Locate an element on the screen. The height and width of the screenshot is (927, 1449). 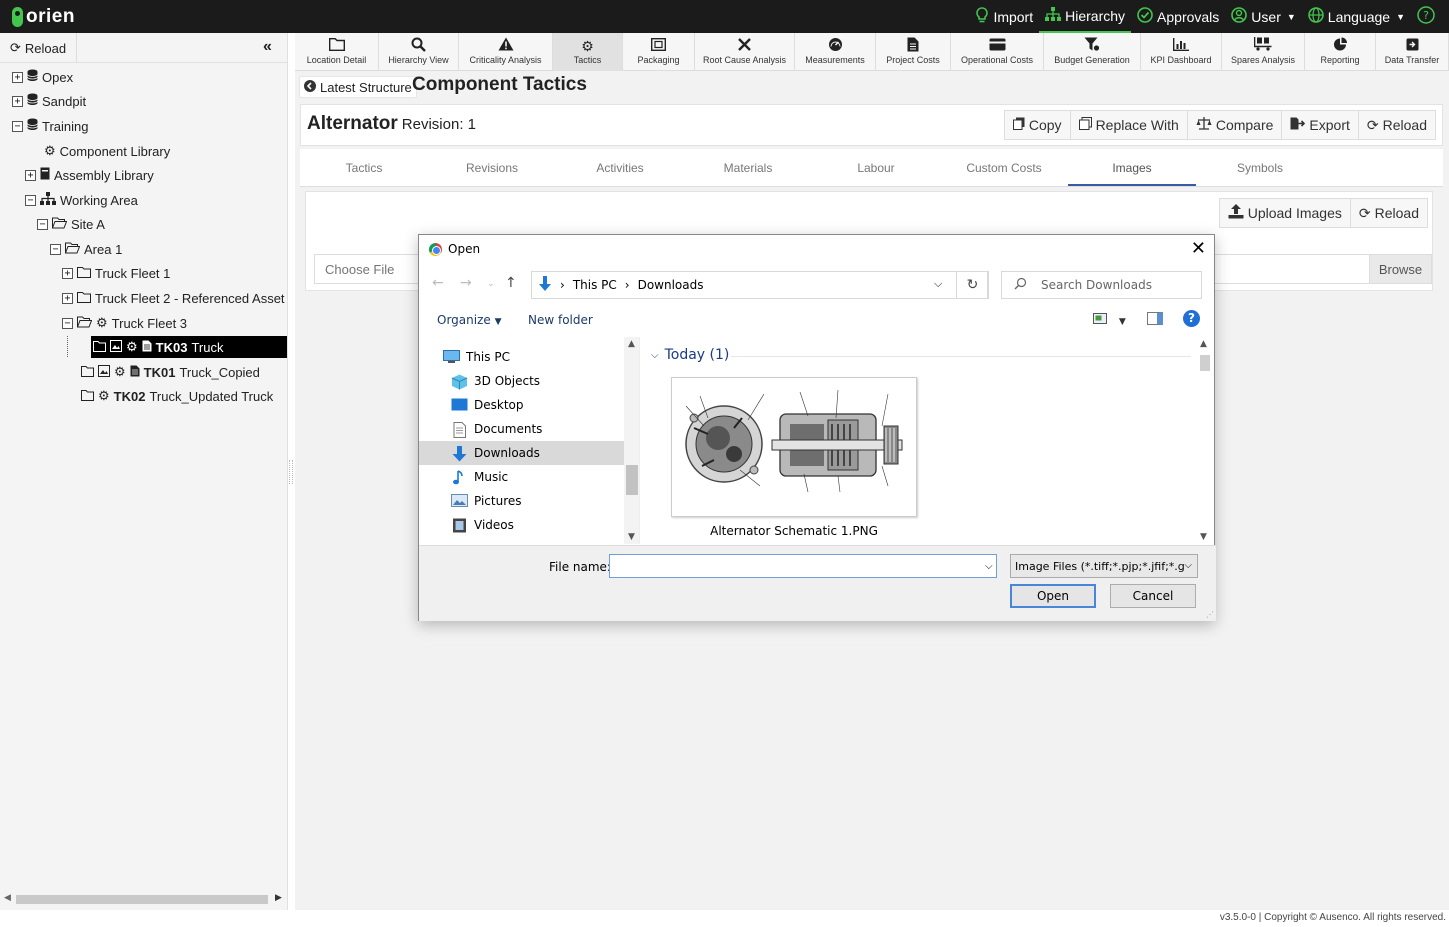
tool-criticality-analysis: Criticality Analysis is located at coordinates (506, 52).